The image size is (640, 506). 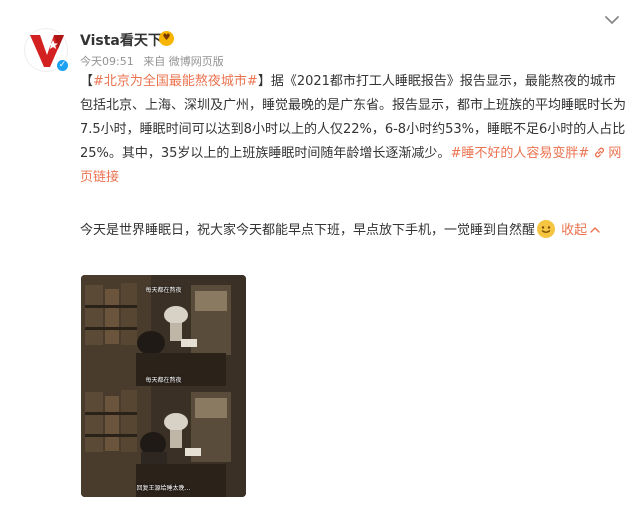 I want to click on image-caption-2: 每天都在熬夜, so click(x=163, y=380).